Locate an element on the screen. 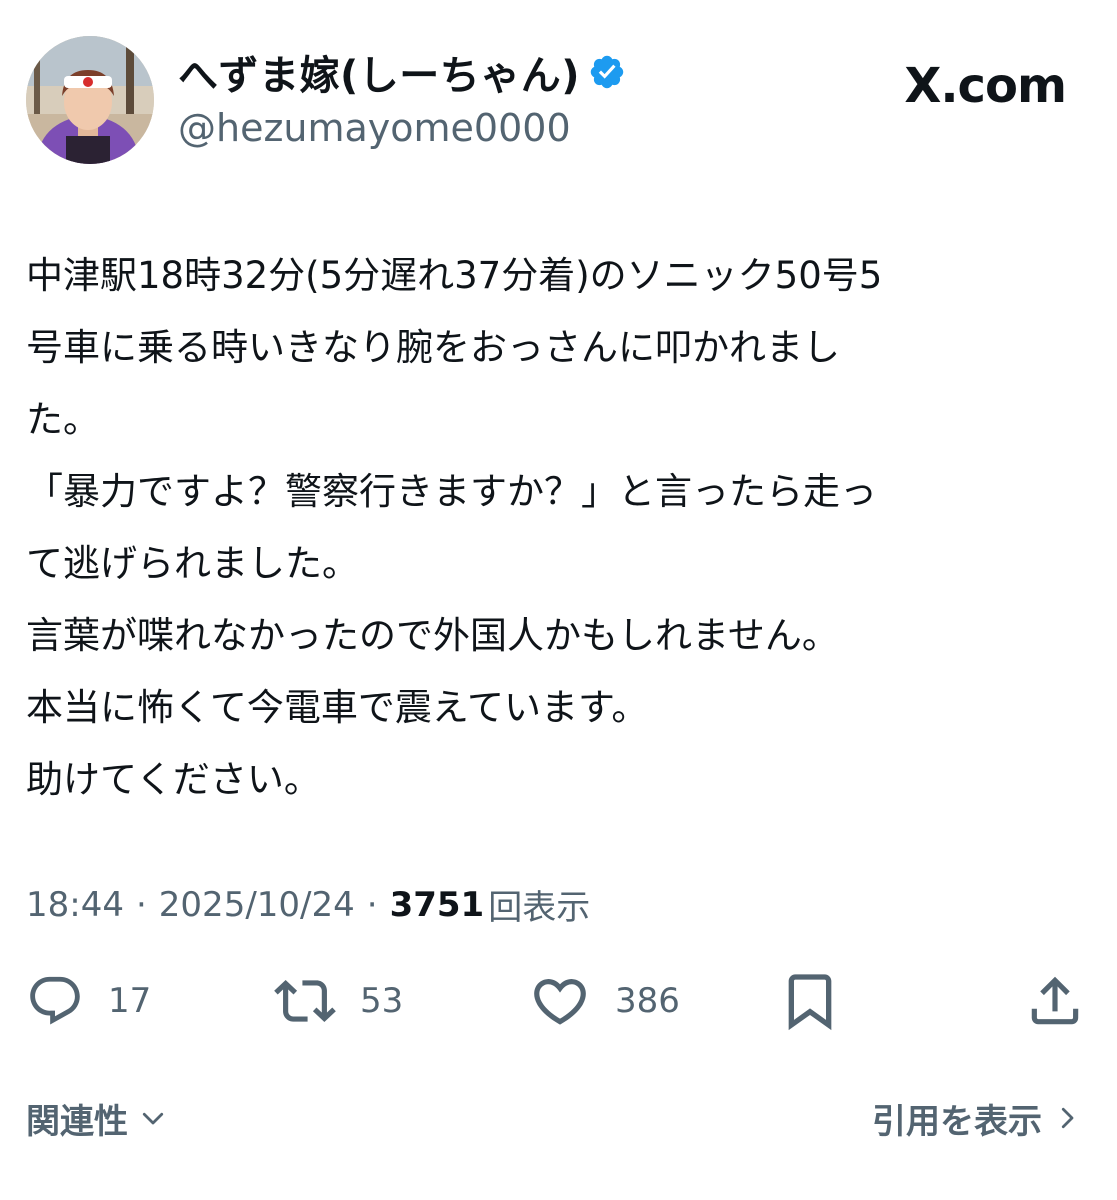 This screenshot has height=1200, width=1117. user-info: へずま嫁(しーちゃん) @hezumayome0000 is located at coordinates (402, 99).